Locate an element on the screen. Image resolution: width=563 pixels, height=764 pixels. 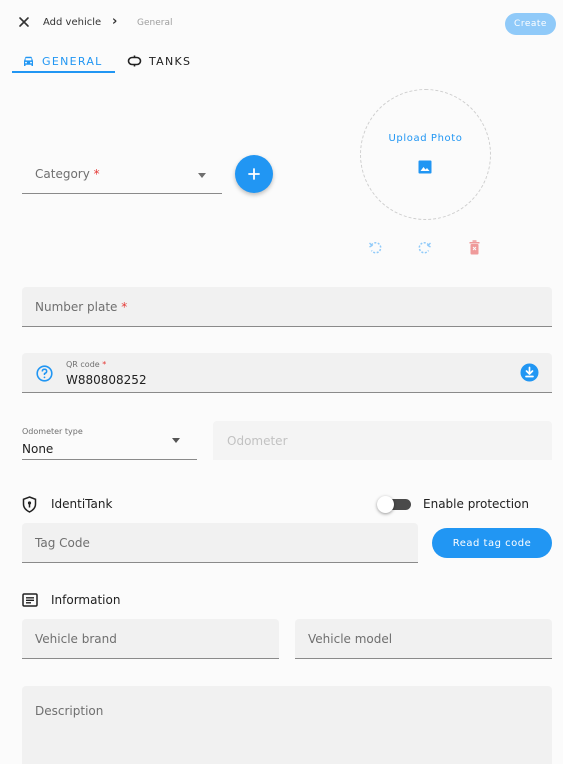
add-category-button is located at coordinates (254, 174).